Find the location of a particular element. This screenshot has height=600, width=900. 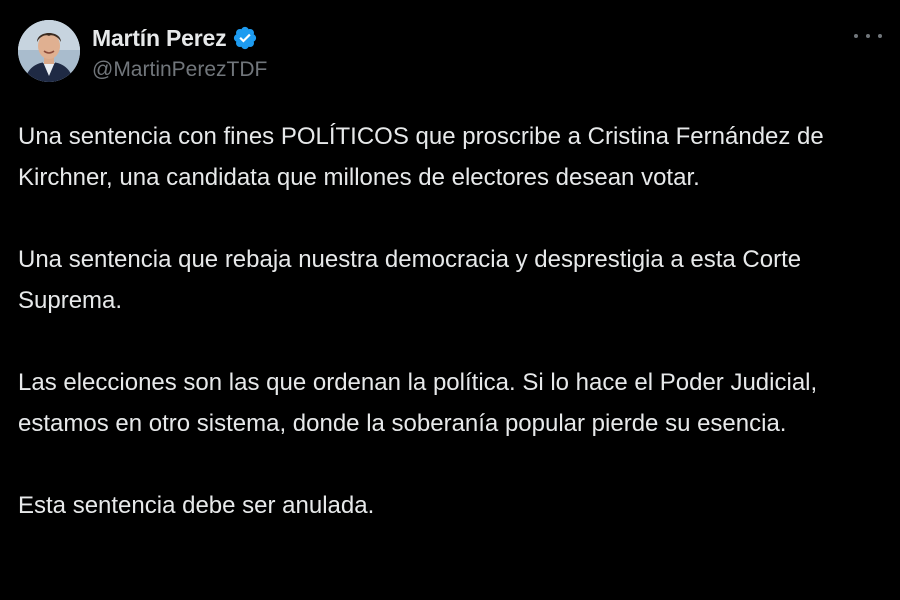

more-options-icon is located at coordinates (868, 36).